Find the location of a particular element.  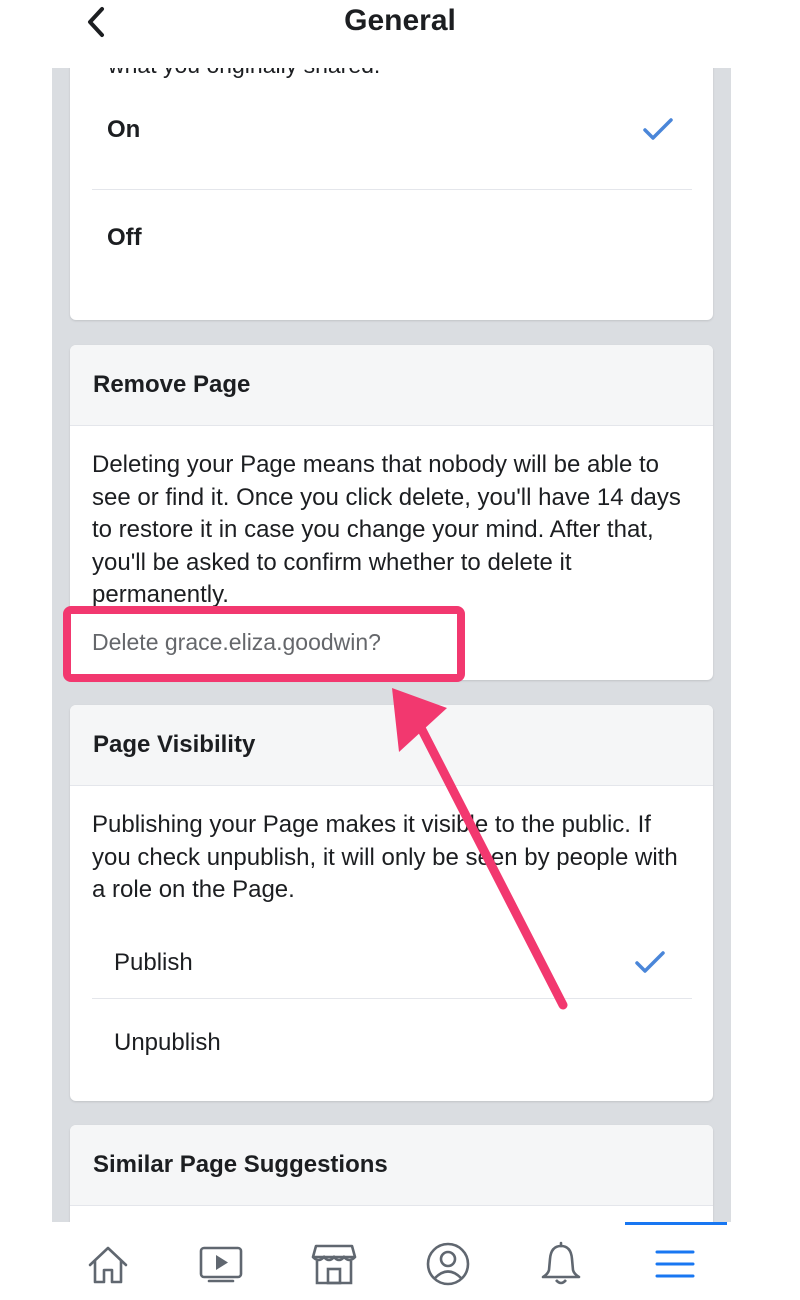

bottom-tab-bar is located at coordinates (391, 1261).